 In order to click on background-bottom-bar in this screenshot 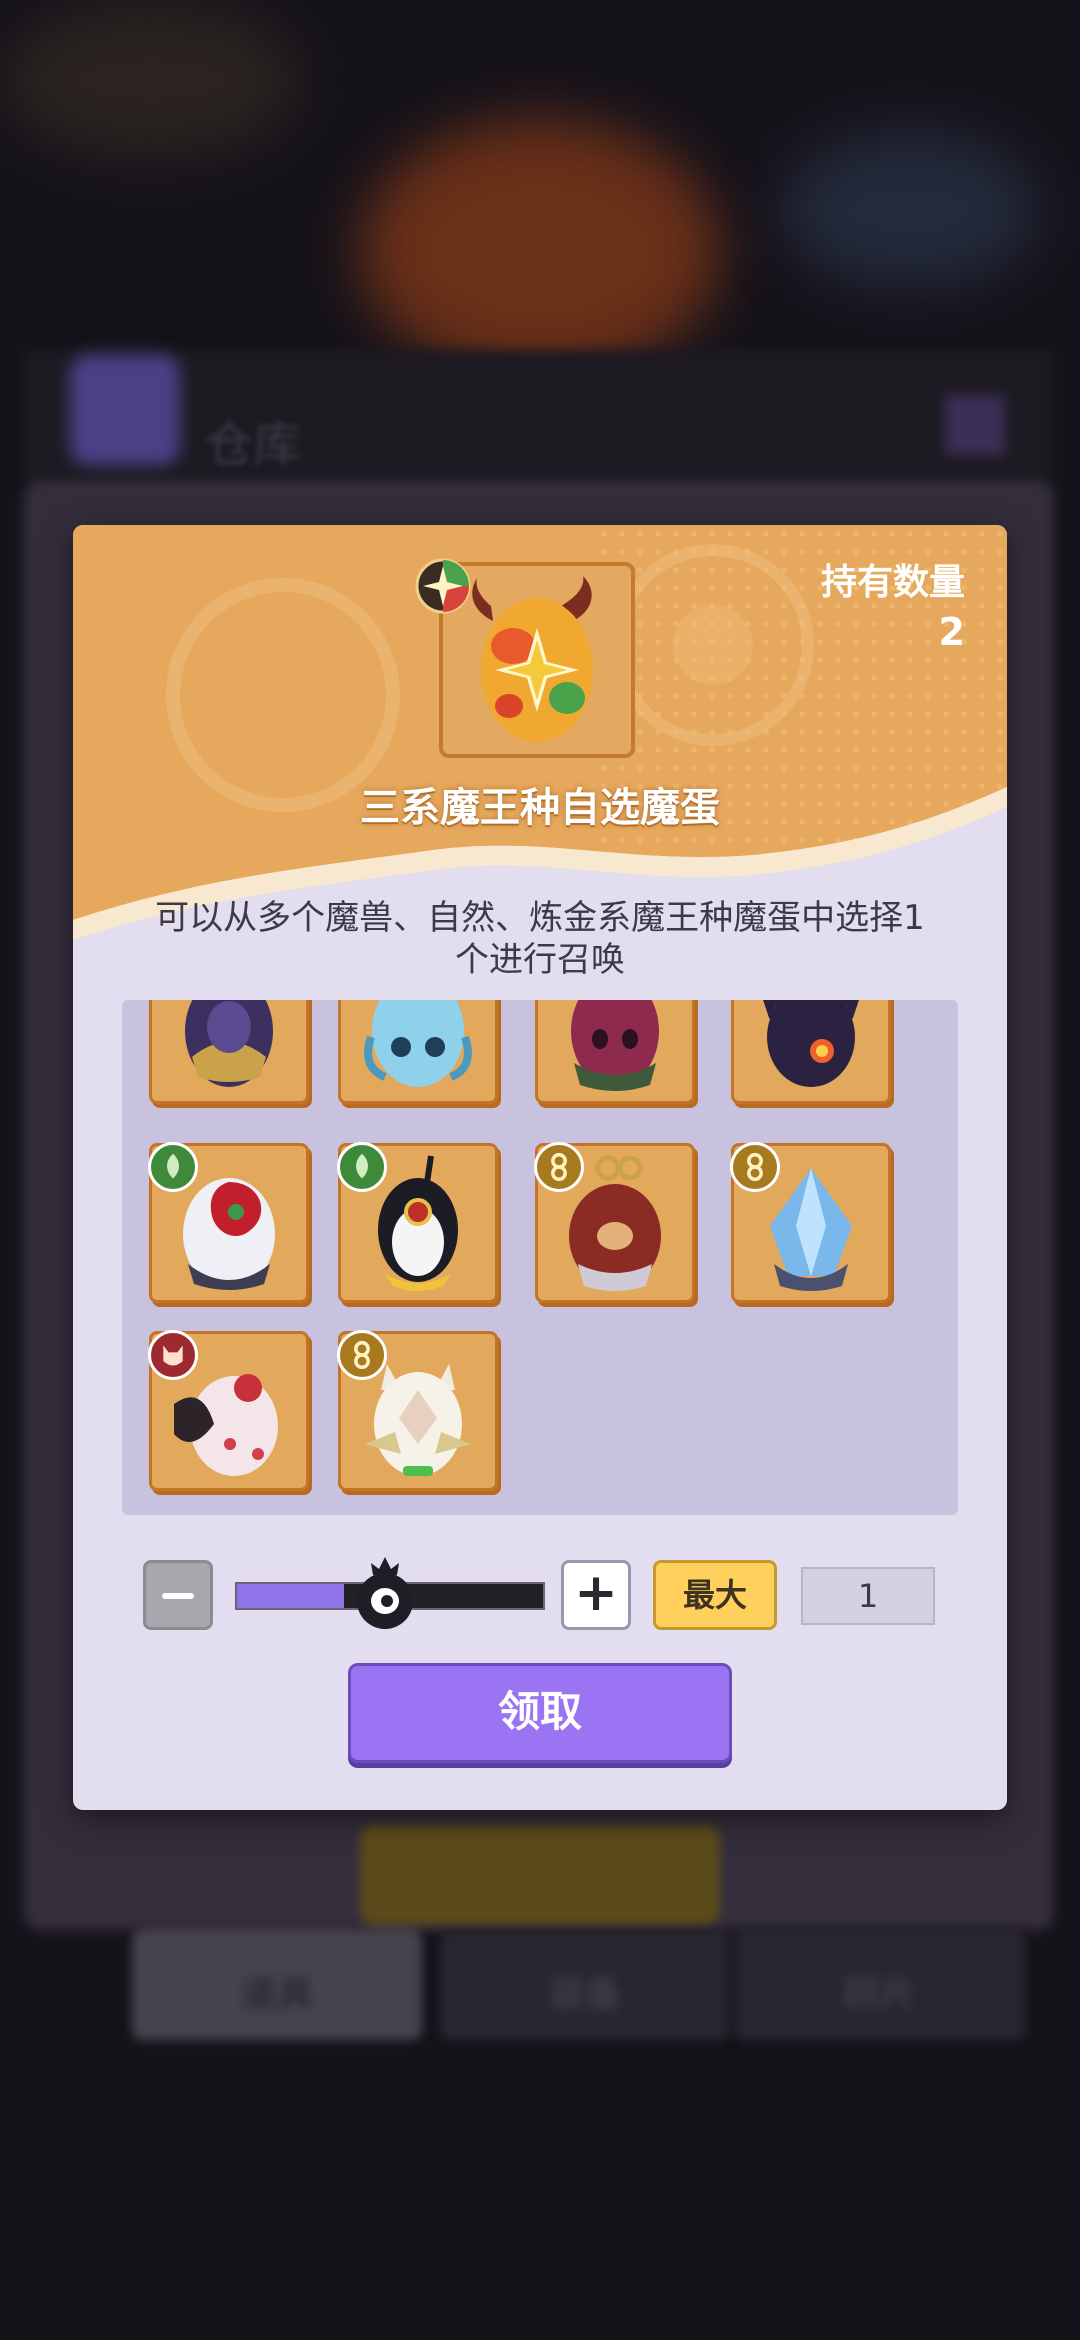, I will do `click(540, 2220)`.